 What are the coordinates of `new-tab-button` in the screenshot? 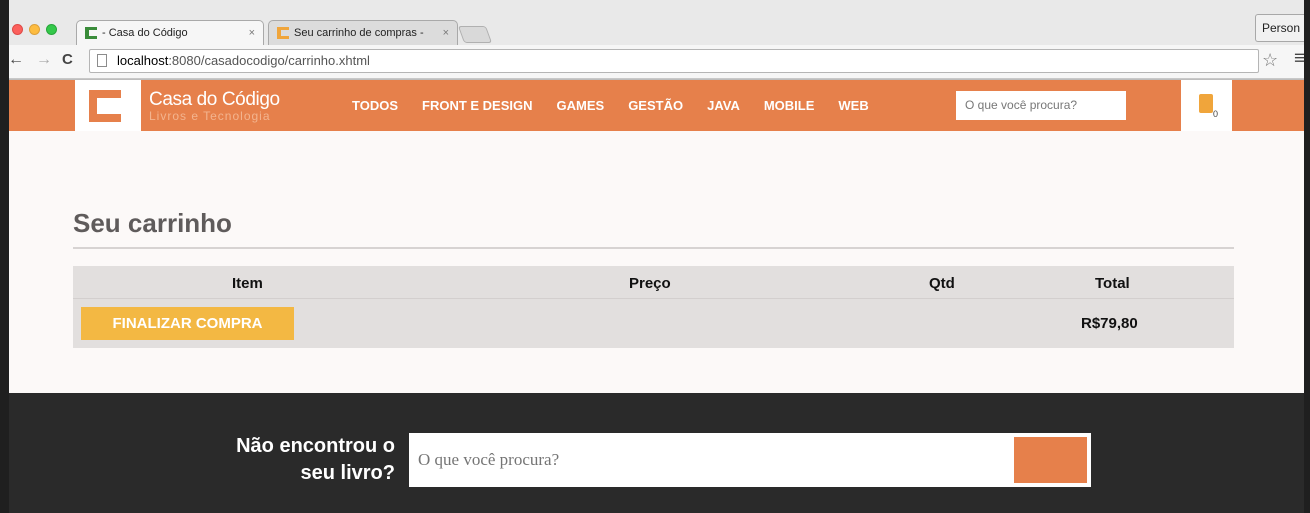 It's located at (475, 34).